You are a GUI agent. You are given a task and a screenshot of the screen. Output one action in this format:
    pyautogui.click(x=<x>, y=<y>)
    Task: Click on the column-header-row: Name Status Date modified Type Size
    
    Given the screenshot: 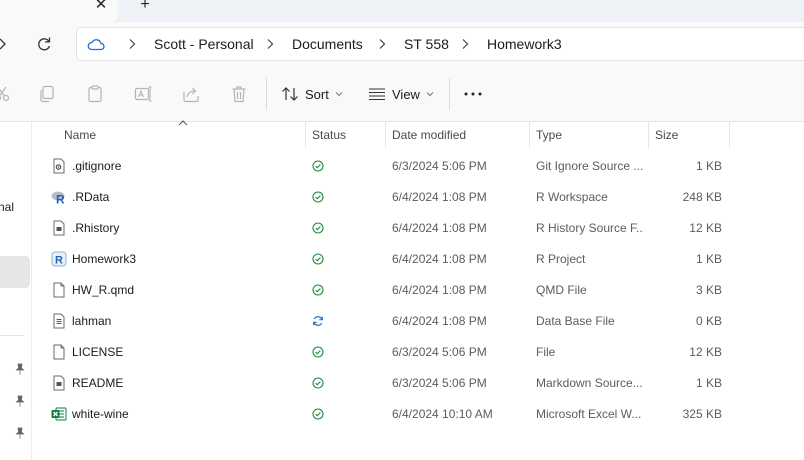 What is the action you would take?
    pyautogui.click(x=418, y=134)
    